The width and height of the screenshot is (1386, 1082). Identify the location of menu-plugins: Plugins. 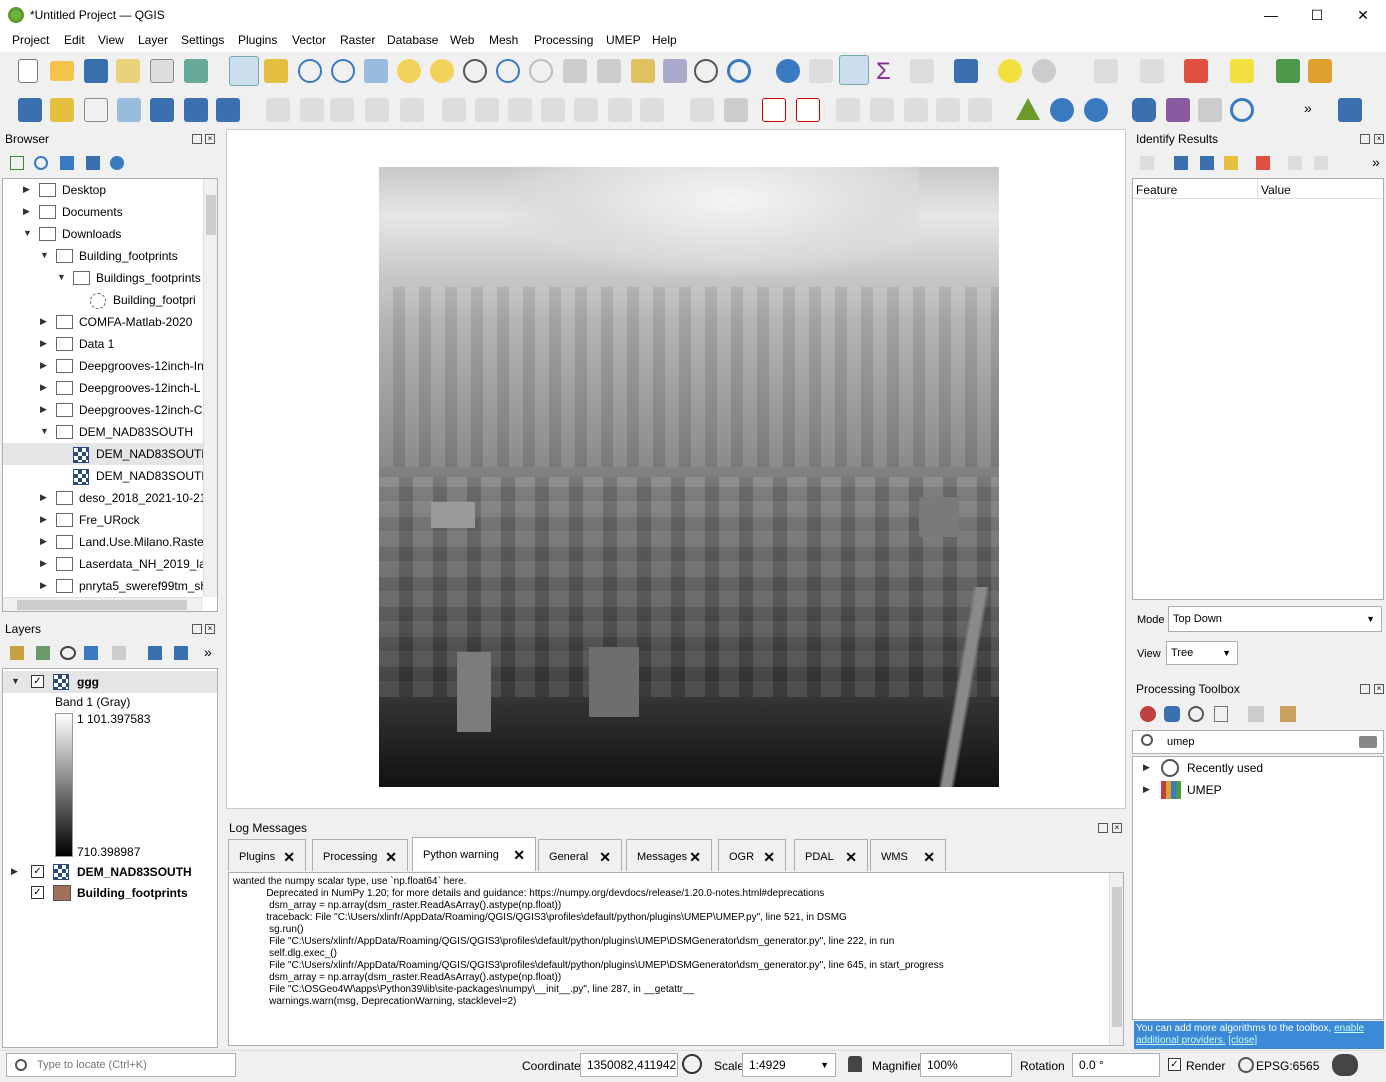
(257, 40).